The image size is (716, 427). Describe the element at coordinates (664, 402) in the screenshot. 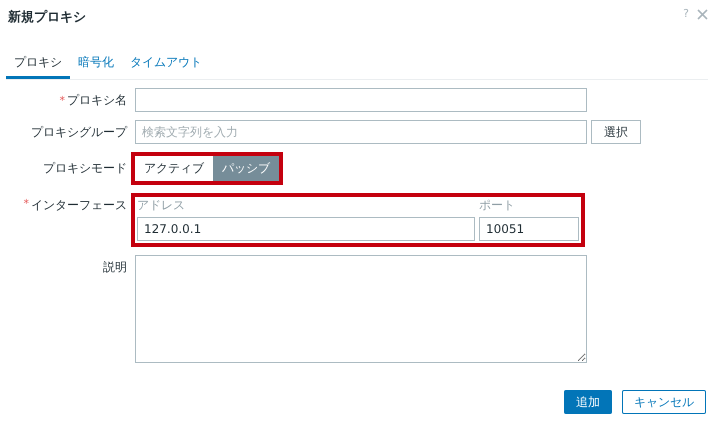

I see `cancel-button: キャンセル` at that location.